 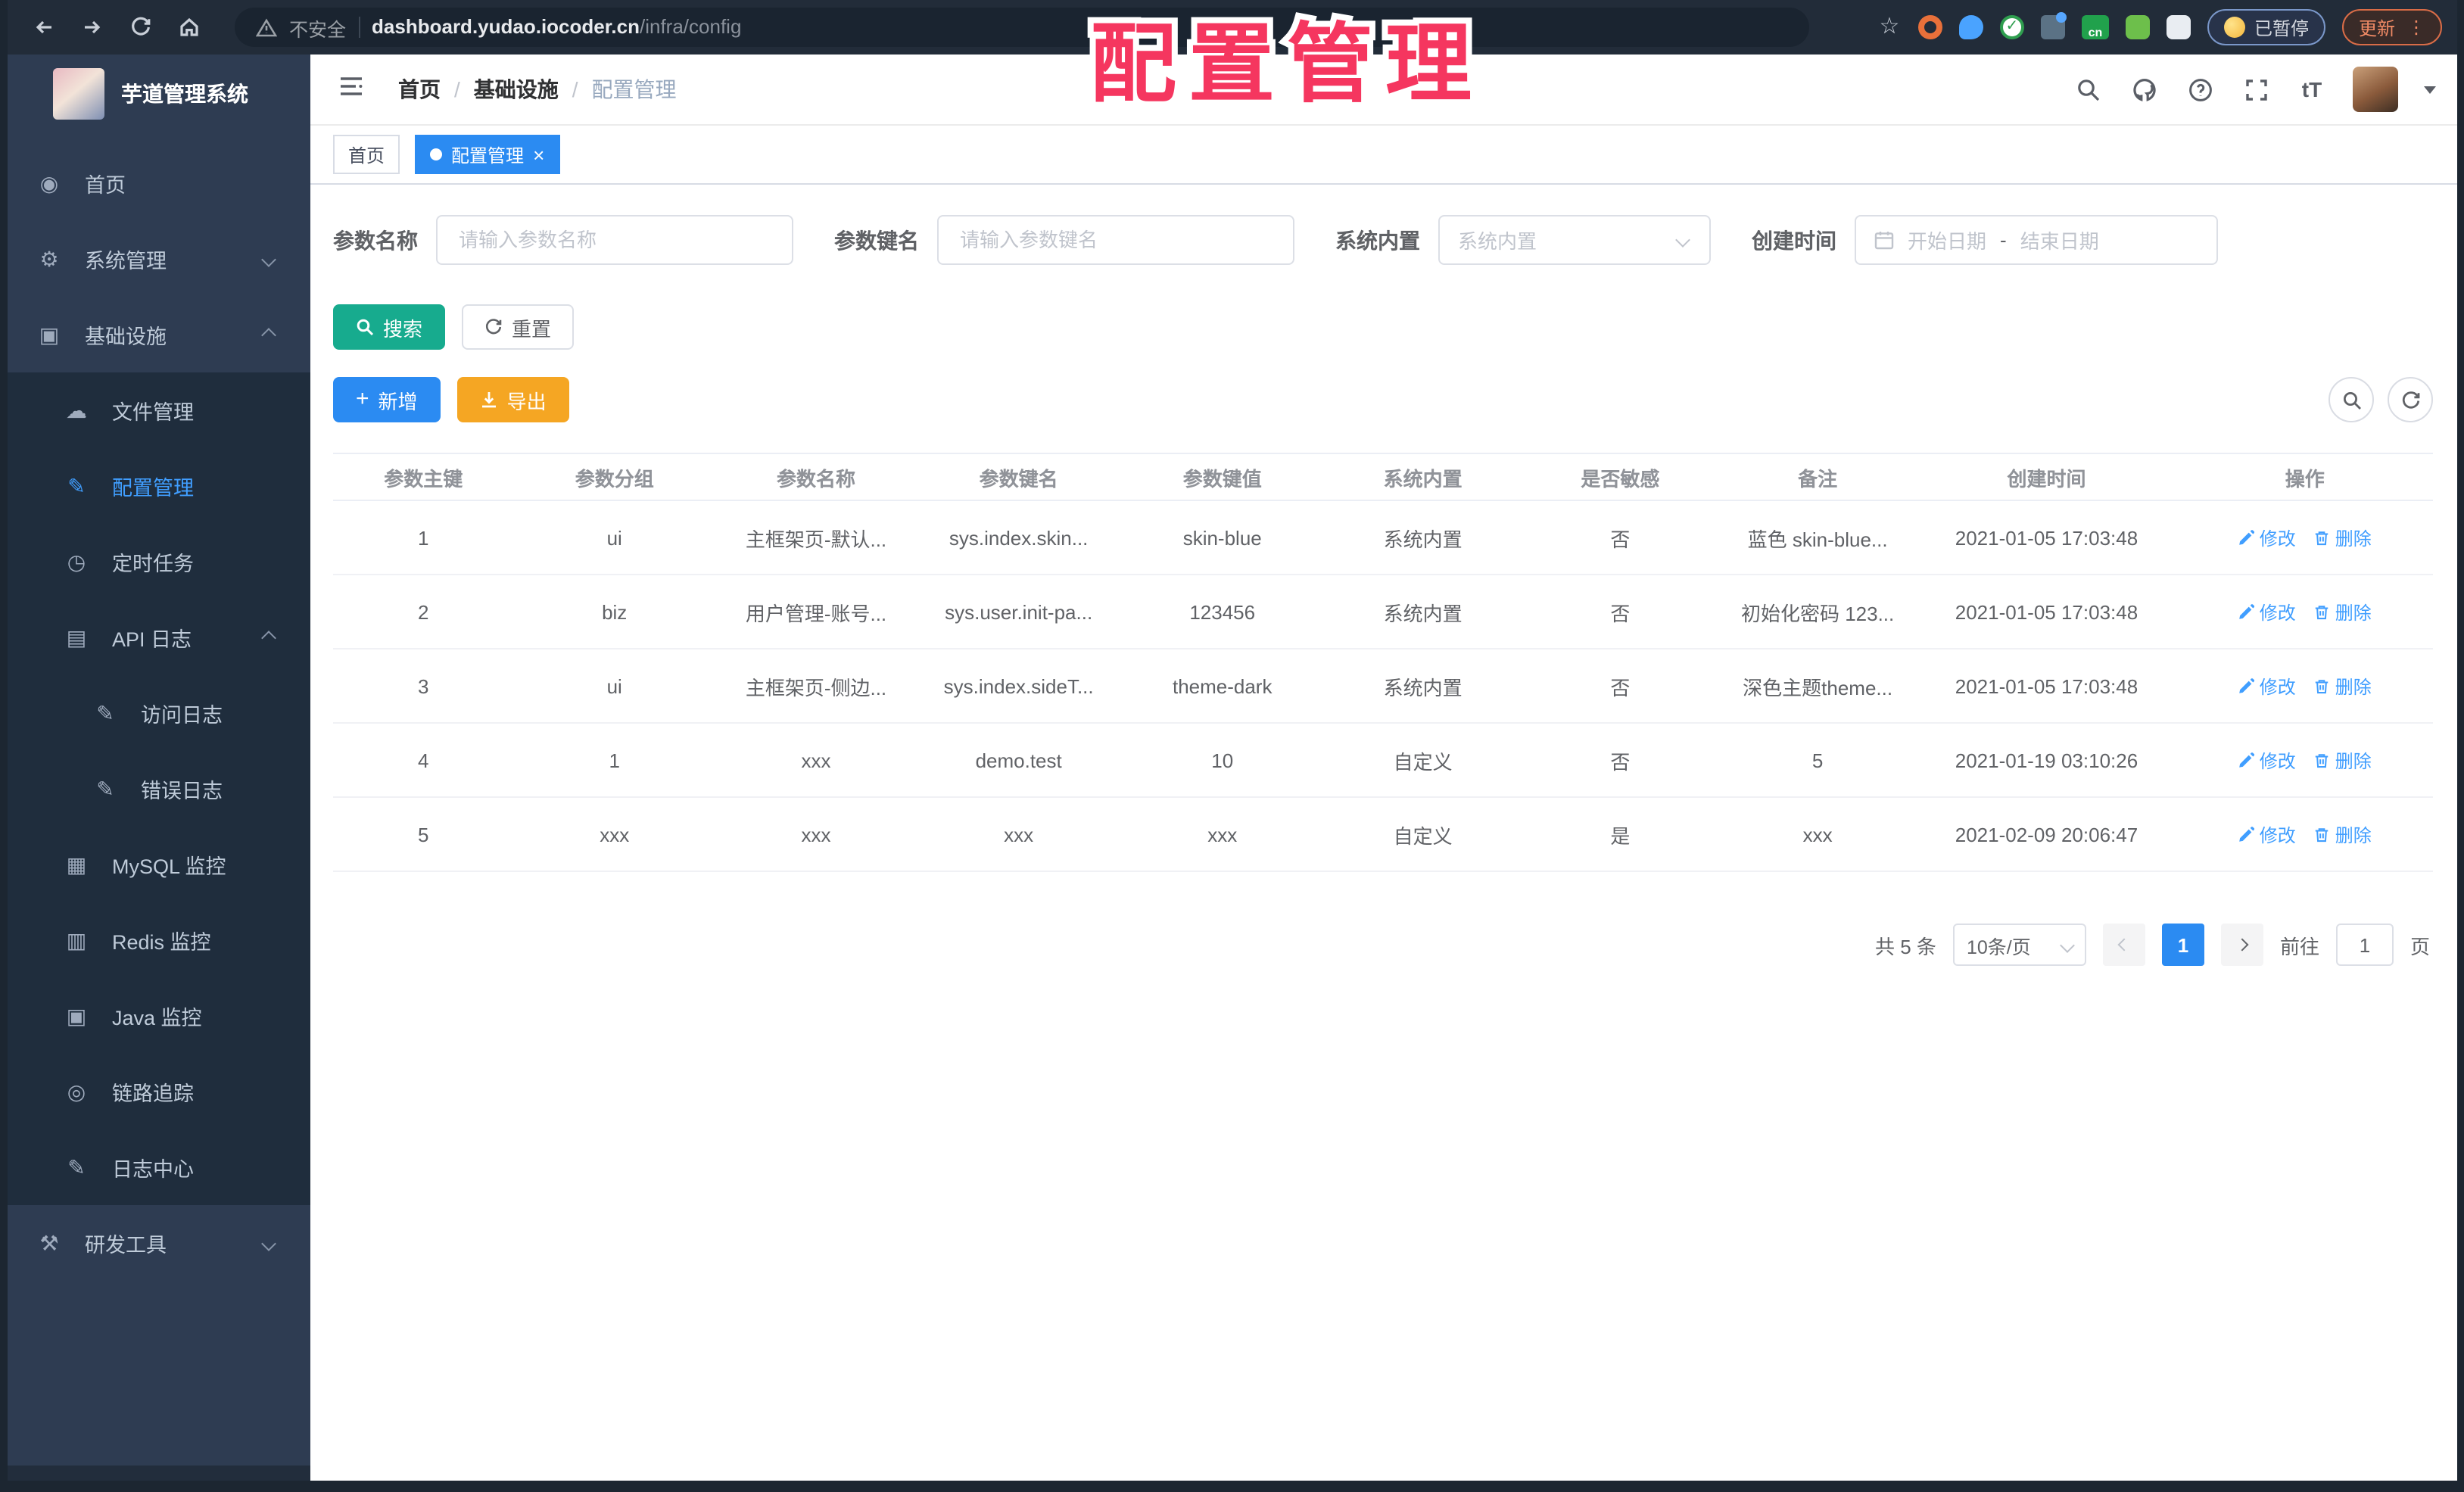 I want to click on chevron-left-icon, so click(x=2124, y=945).